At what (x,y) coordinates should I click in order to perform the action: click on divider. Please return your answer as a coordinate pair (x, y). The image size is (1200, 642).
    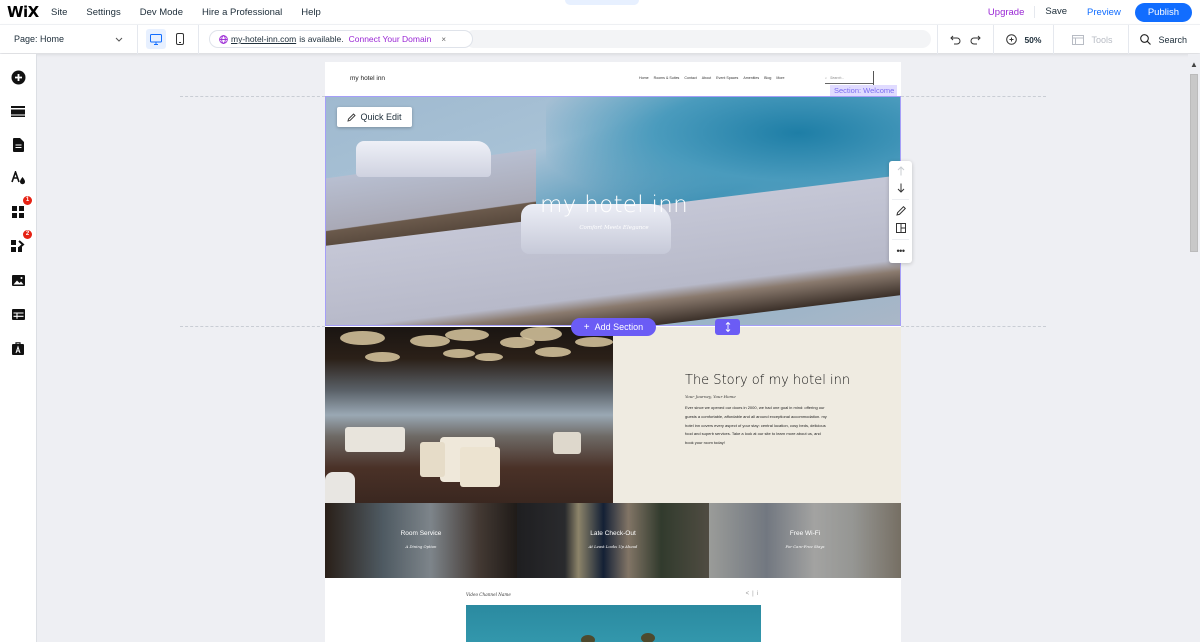
    Looking at the image, I should click on (900, 239).